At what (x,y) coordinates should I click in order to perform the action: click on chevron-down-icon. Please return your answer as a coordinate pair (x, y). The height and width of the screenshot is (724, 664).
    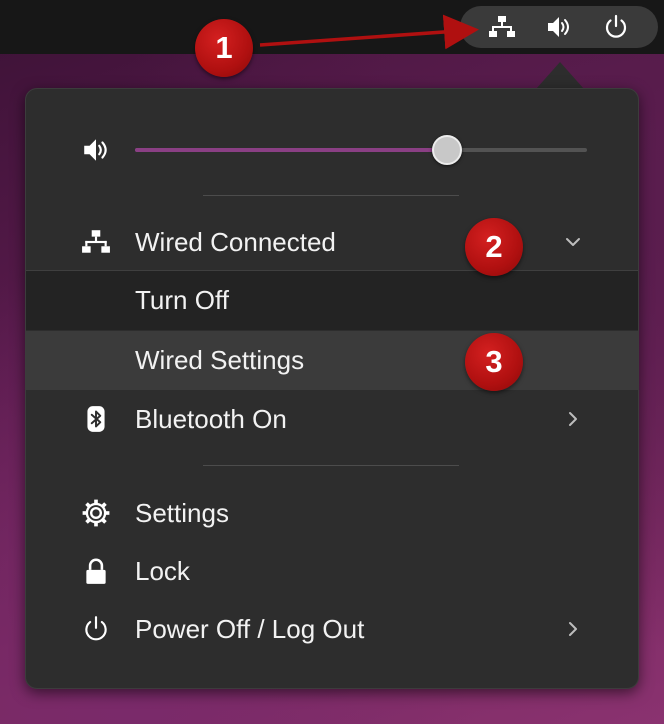
    Looking at the image, I should click on (573, 242).